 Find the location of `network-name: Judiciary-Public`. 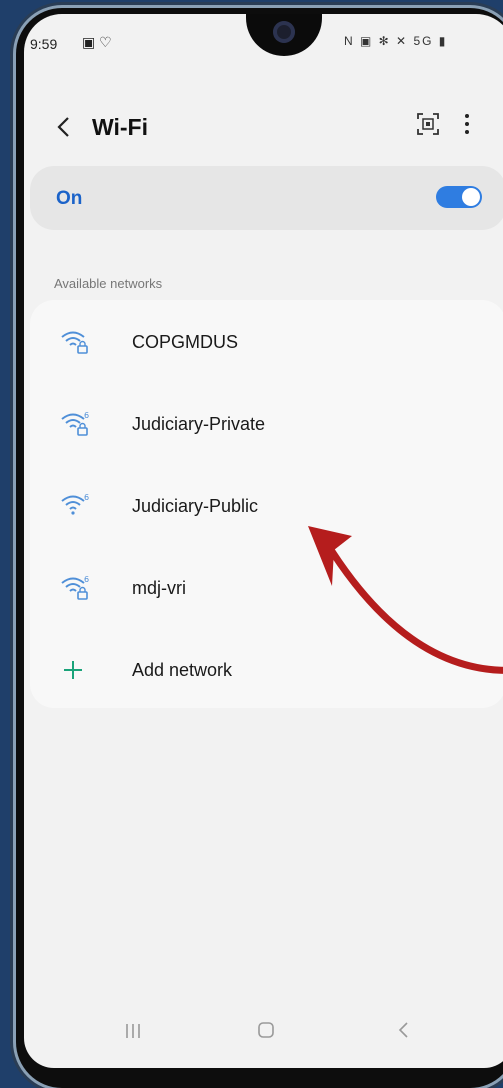

network-name: Judiciary-Public is located at coordinates (195, 506).